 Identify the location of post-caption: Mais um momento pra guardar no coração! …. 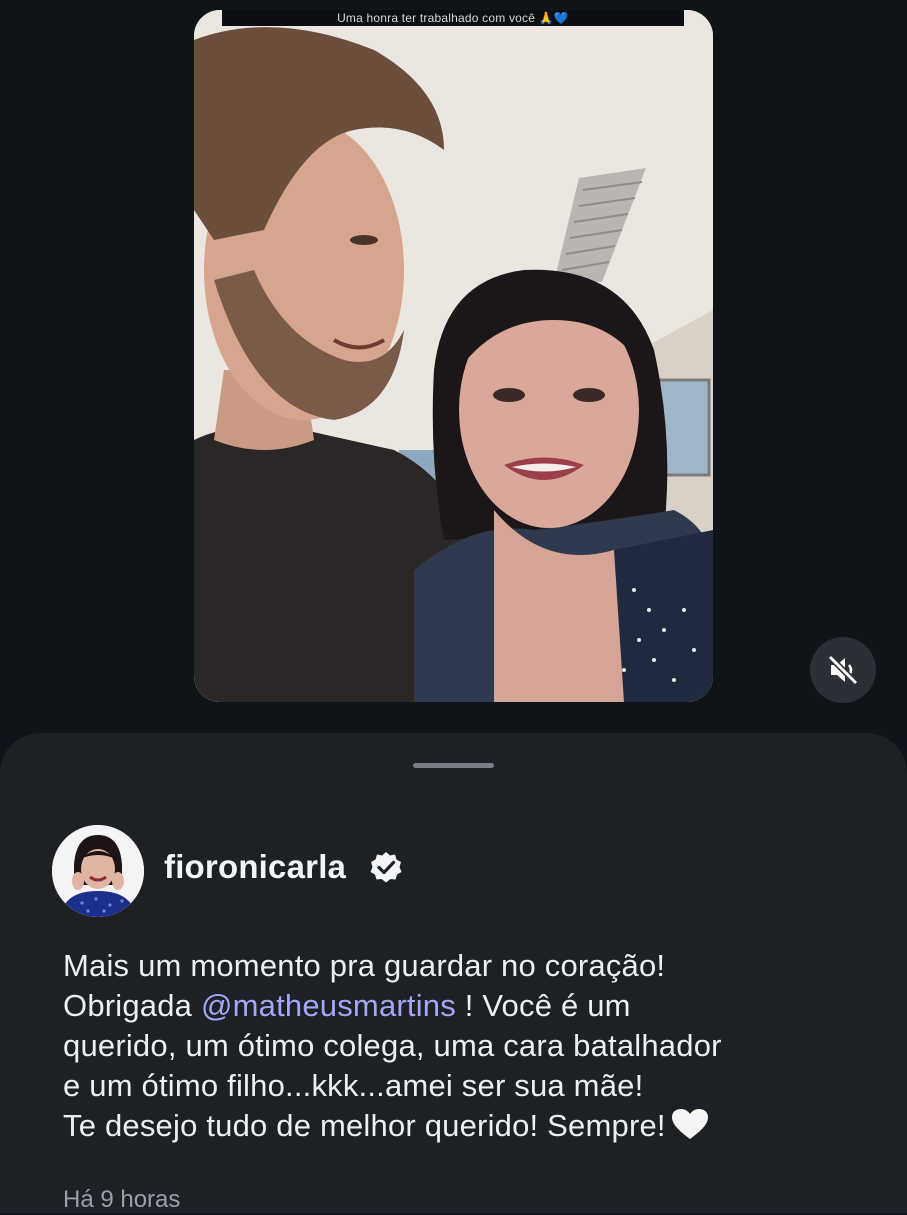
(463, 1046).